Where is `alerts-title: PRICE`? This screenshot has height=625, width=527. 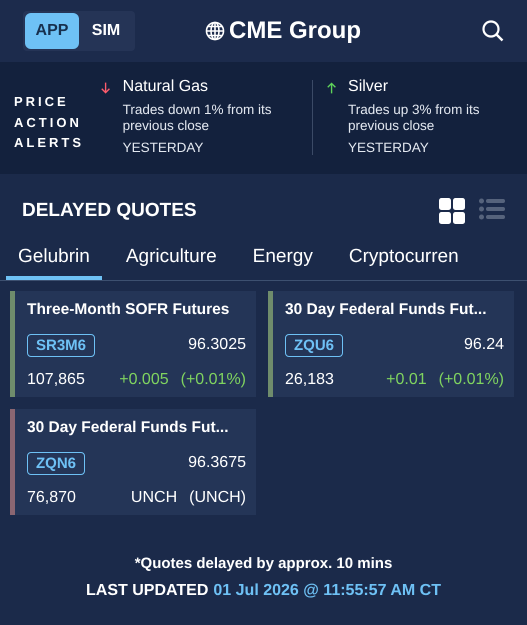
alerts-title: PRICE is located at coordinates (42, 102).